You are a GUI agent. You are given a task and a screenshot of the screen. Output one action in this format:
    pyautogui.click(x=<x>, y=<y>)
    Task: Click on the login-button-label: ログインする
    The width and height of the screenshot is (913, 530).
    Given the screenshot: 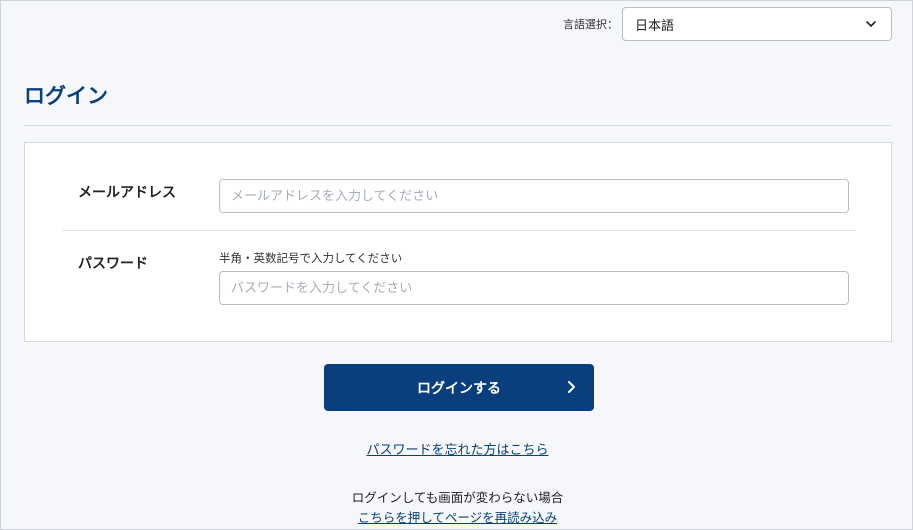 What is the action you would take?
    pyautogui.click(x=459, y=388)
    